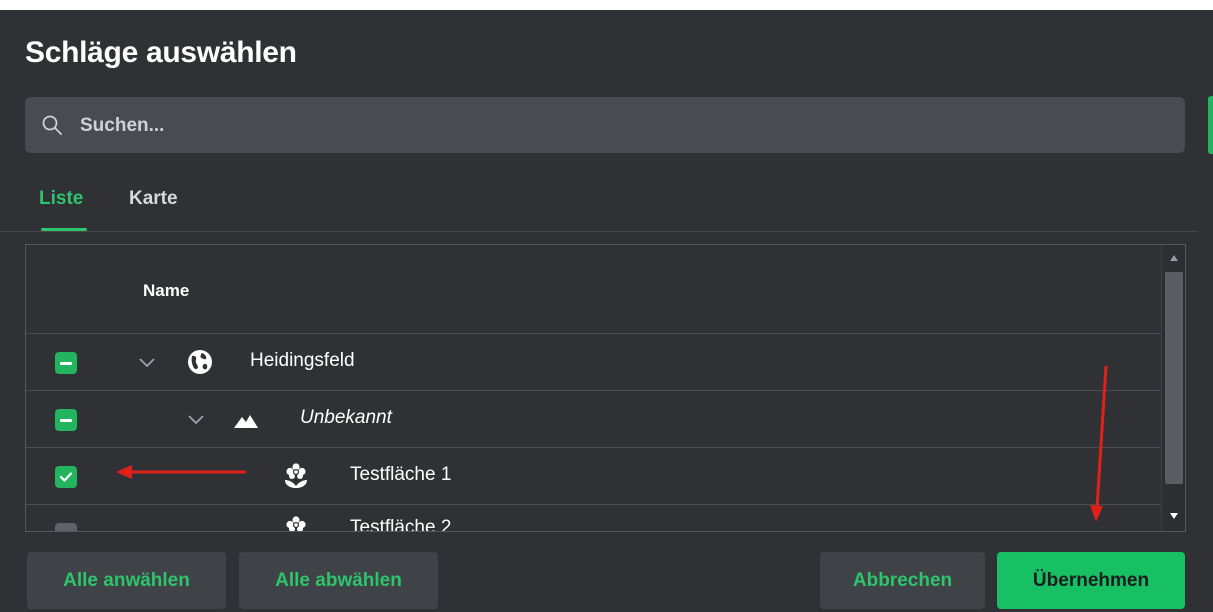 This screenshot has height=612, width=1213. What do you see at coordinates (161, 52) in the screenshot?
I see `dialog-title: Schläge auswählen` at bounding box center [161, 52].